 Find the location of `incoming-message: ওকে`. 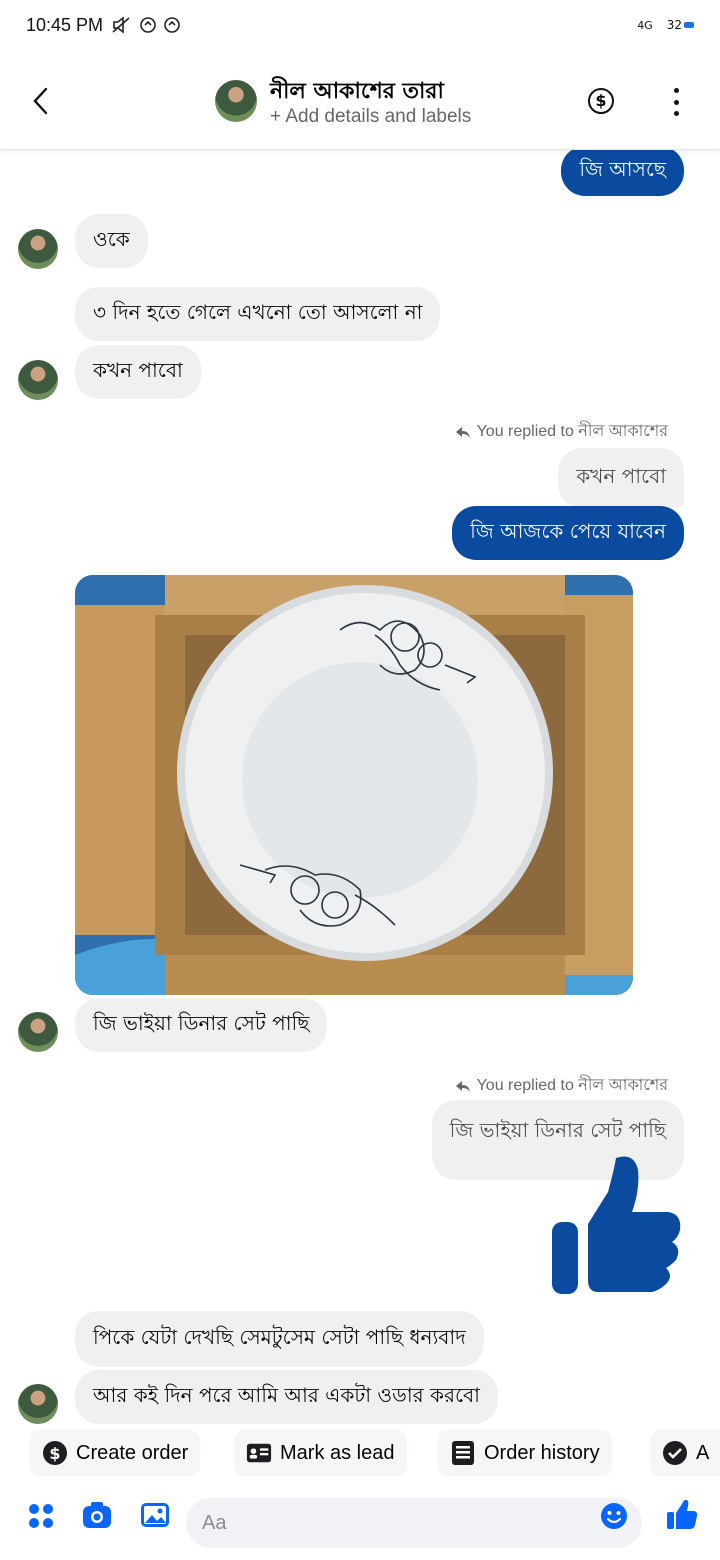

incoming-message: ওকে is located at coordinates (111, 241).